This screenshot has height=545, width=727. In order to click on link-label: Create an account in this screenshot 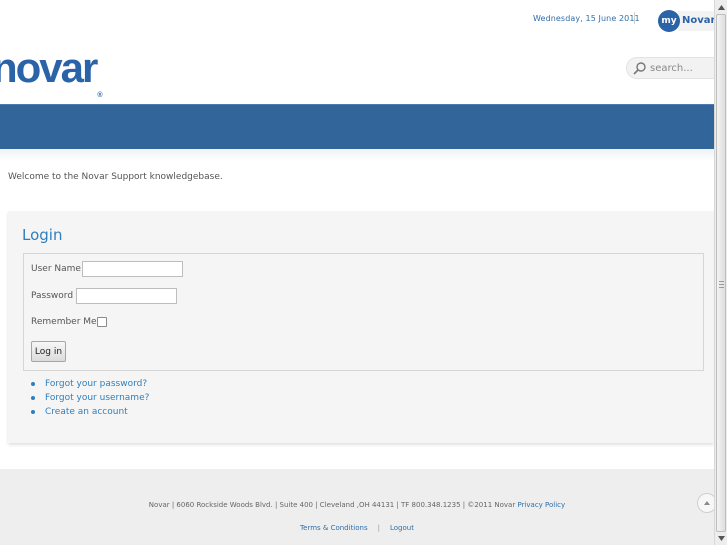, I will do `click(86, 412)`.